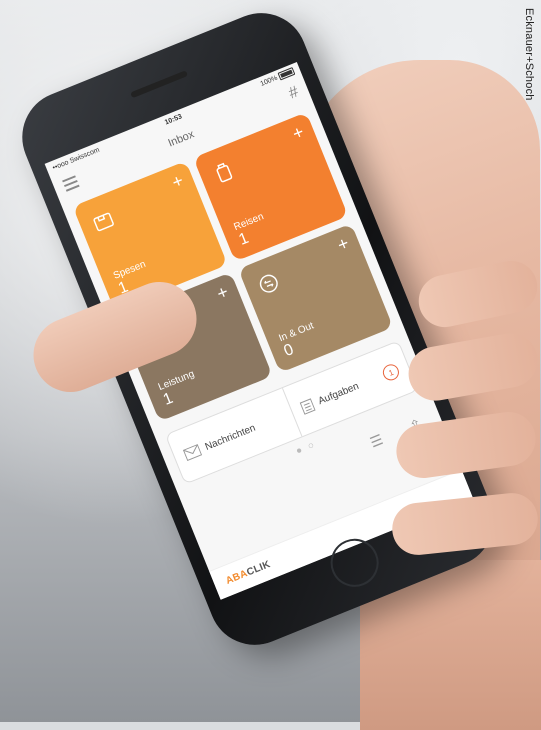 The width and height of the screenshot is (541, 730). I want to click on add-reisen-button: +, so click(298, 132).